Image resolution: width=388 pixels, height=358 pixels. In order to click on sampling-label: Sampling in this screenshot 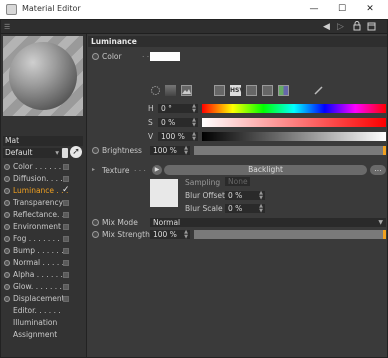, I will do `click(203, 182)`.